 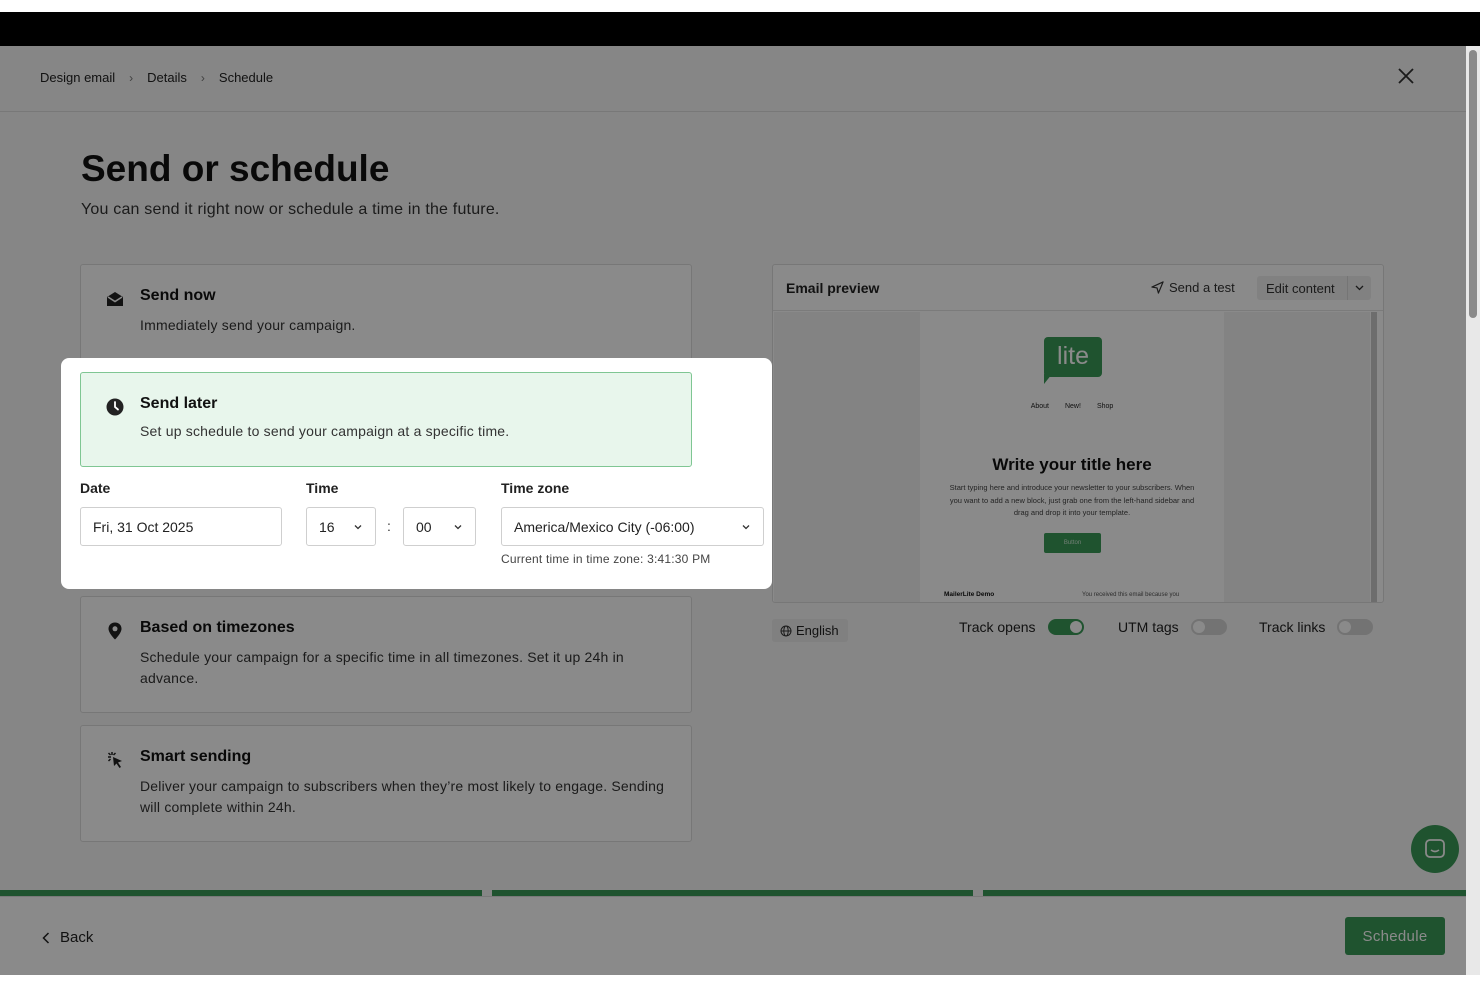 I want to click on sparkle-cursor-icon, so click(x=115, y=760).